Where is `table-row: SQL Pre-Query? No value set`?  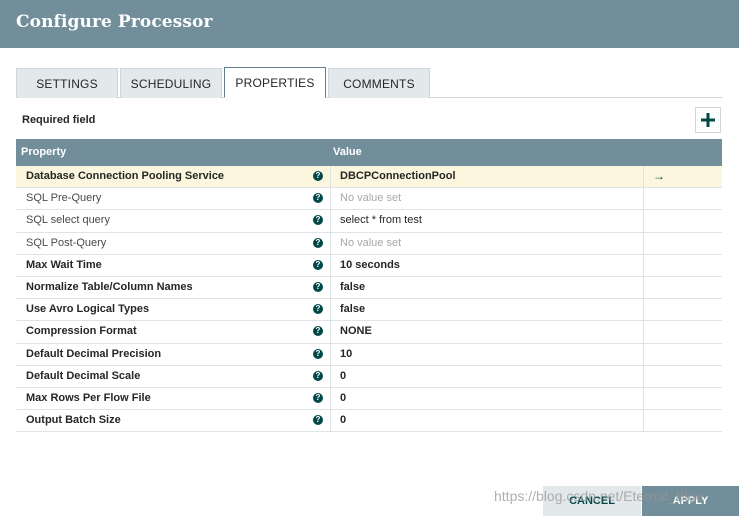
table-row: SQL Pre-Query? No value set is located at coordinates (369, 199).